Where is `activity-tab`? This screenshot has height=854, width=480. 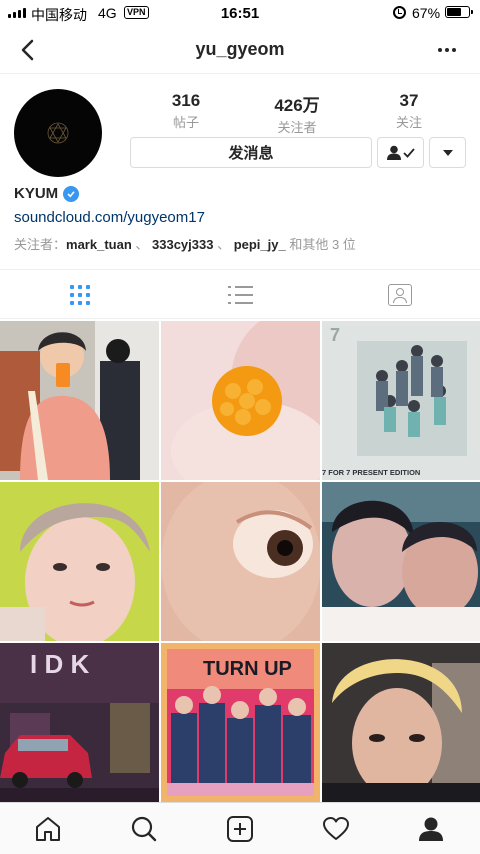
activity-tab is located at coordinates (336, 829).